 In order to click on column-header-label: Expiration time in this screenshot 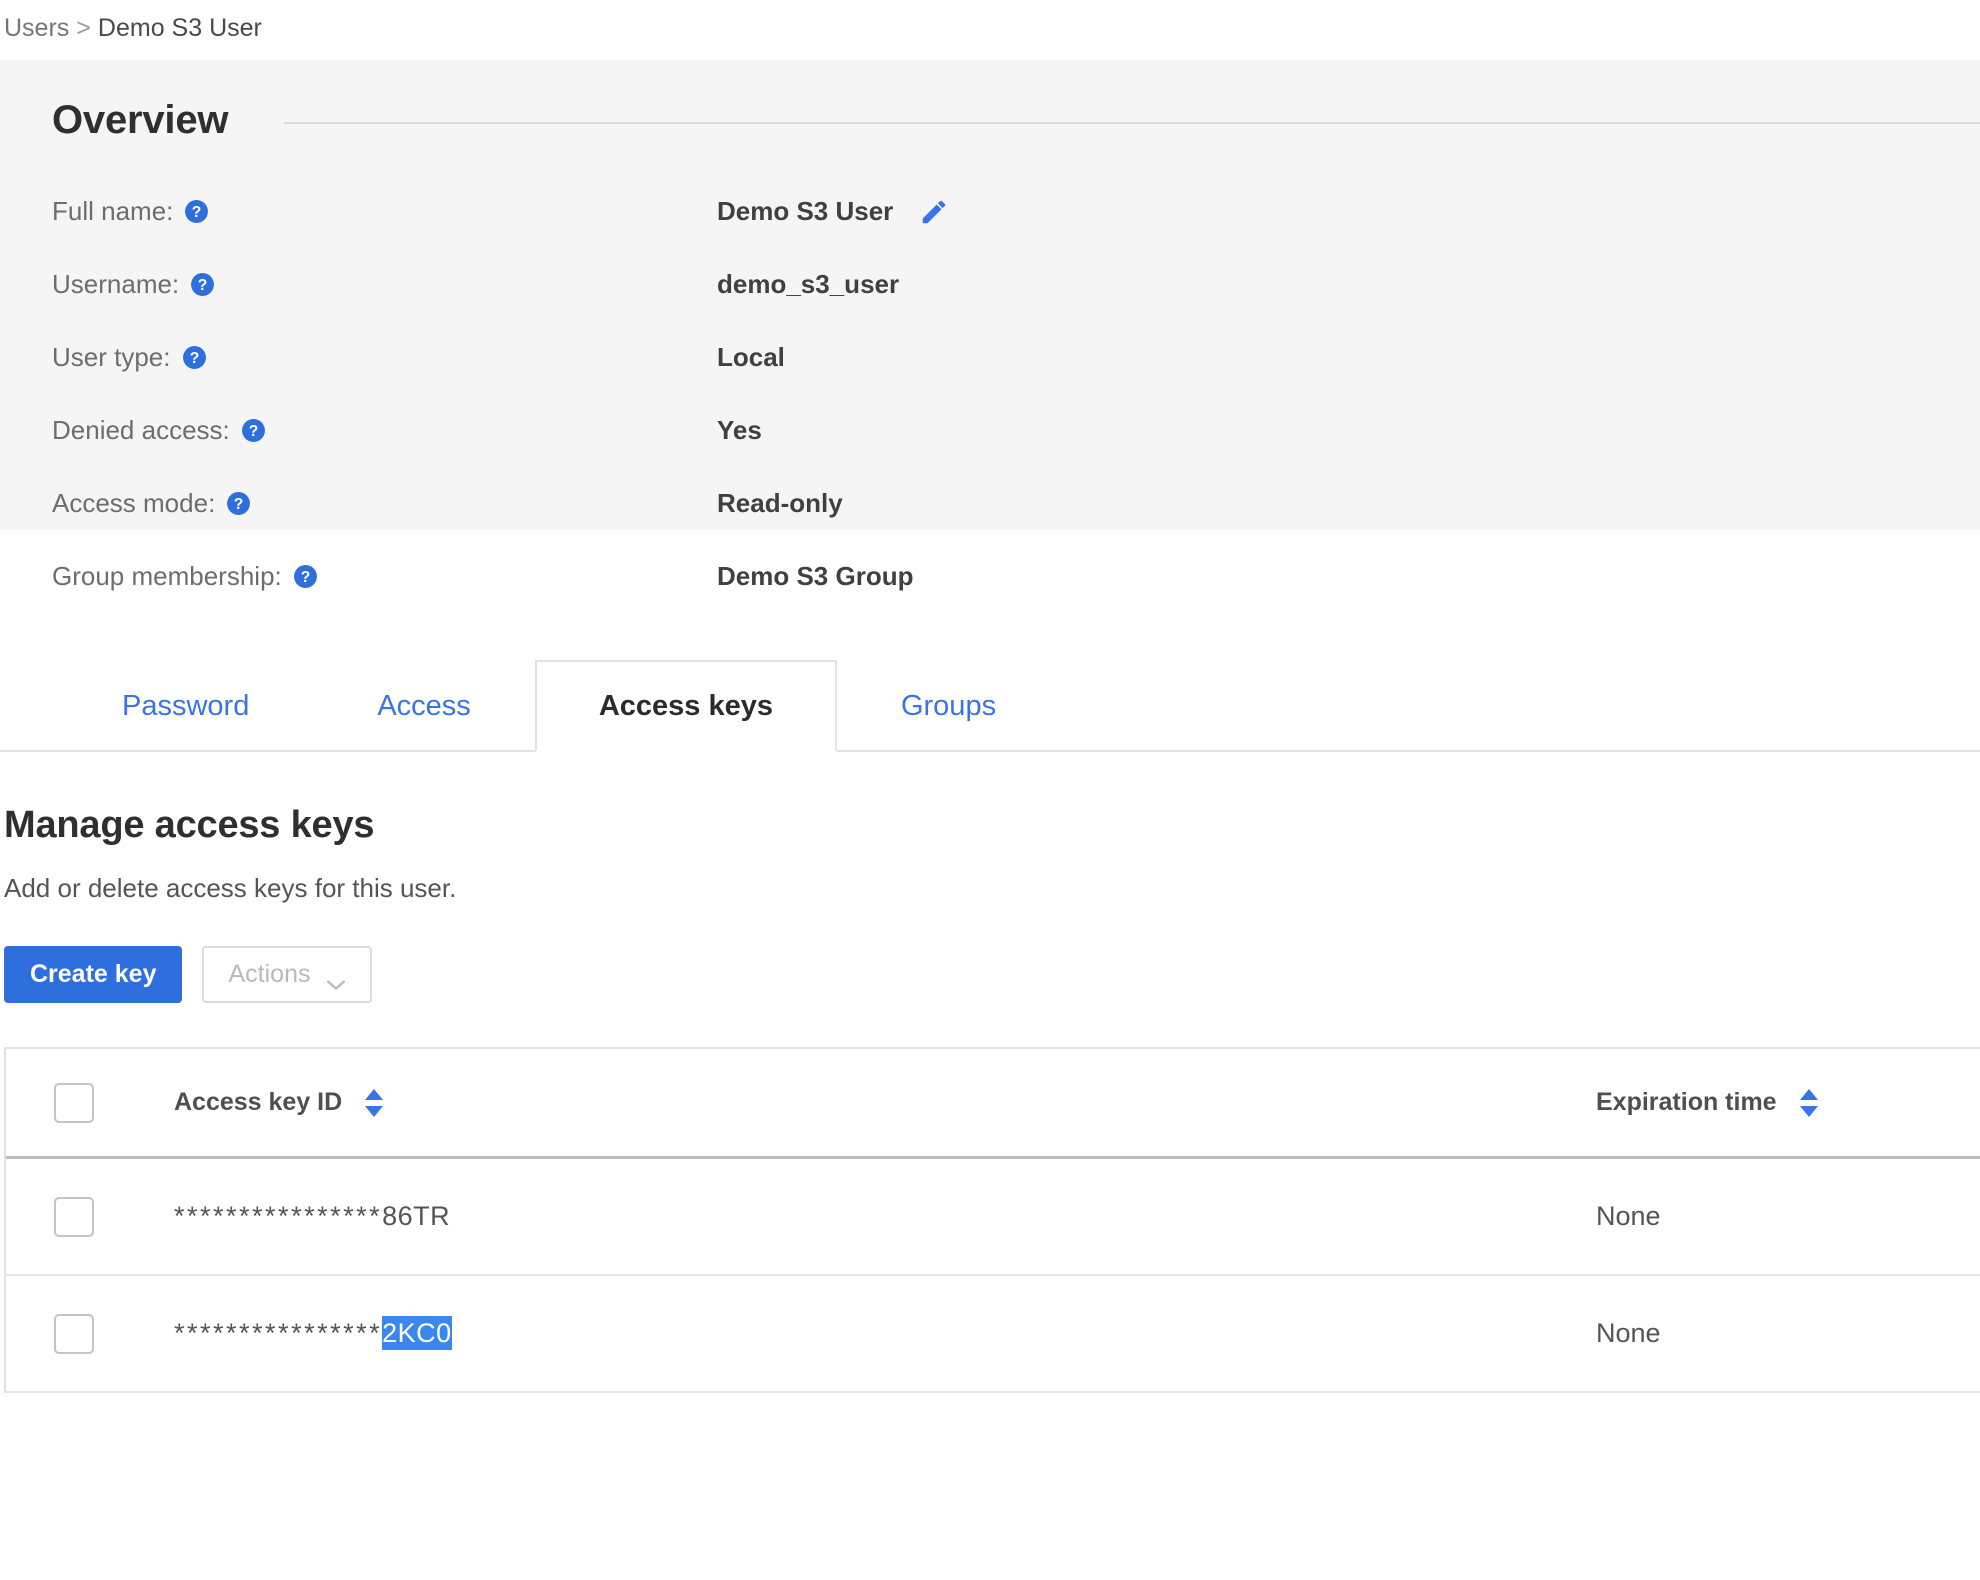, I will do `click(1686, 1102)`.